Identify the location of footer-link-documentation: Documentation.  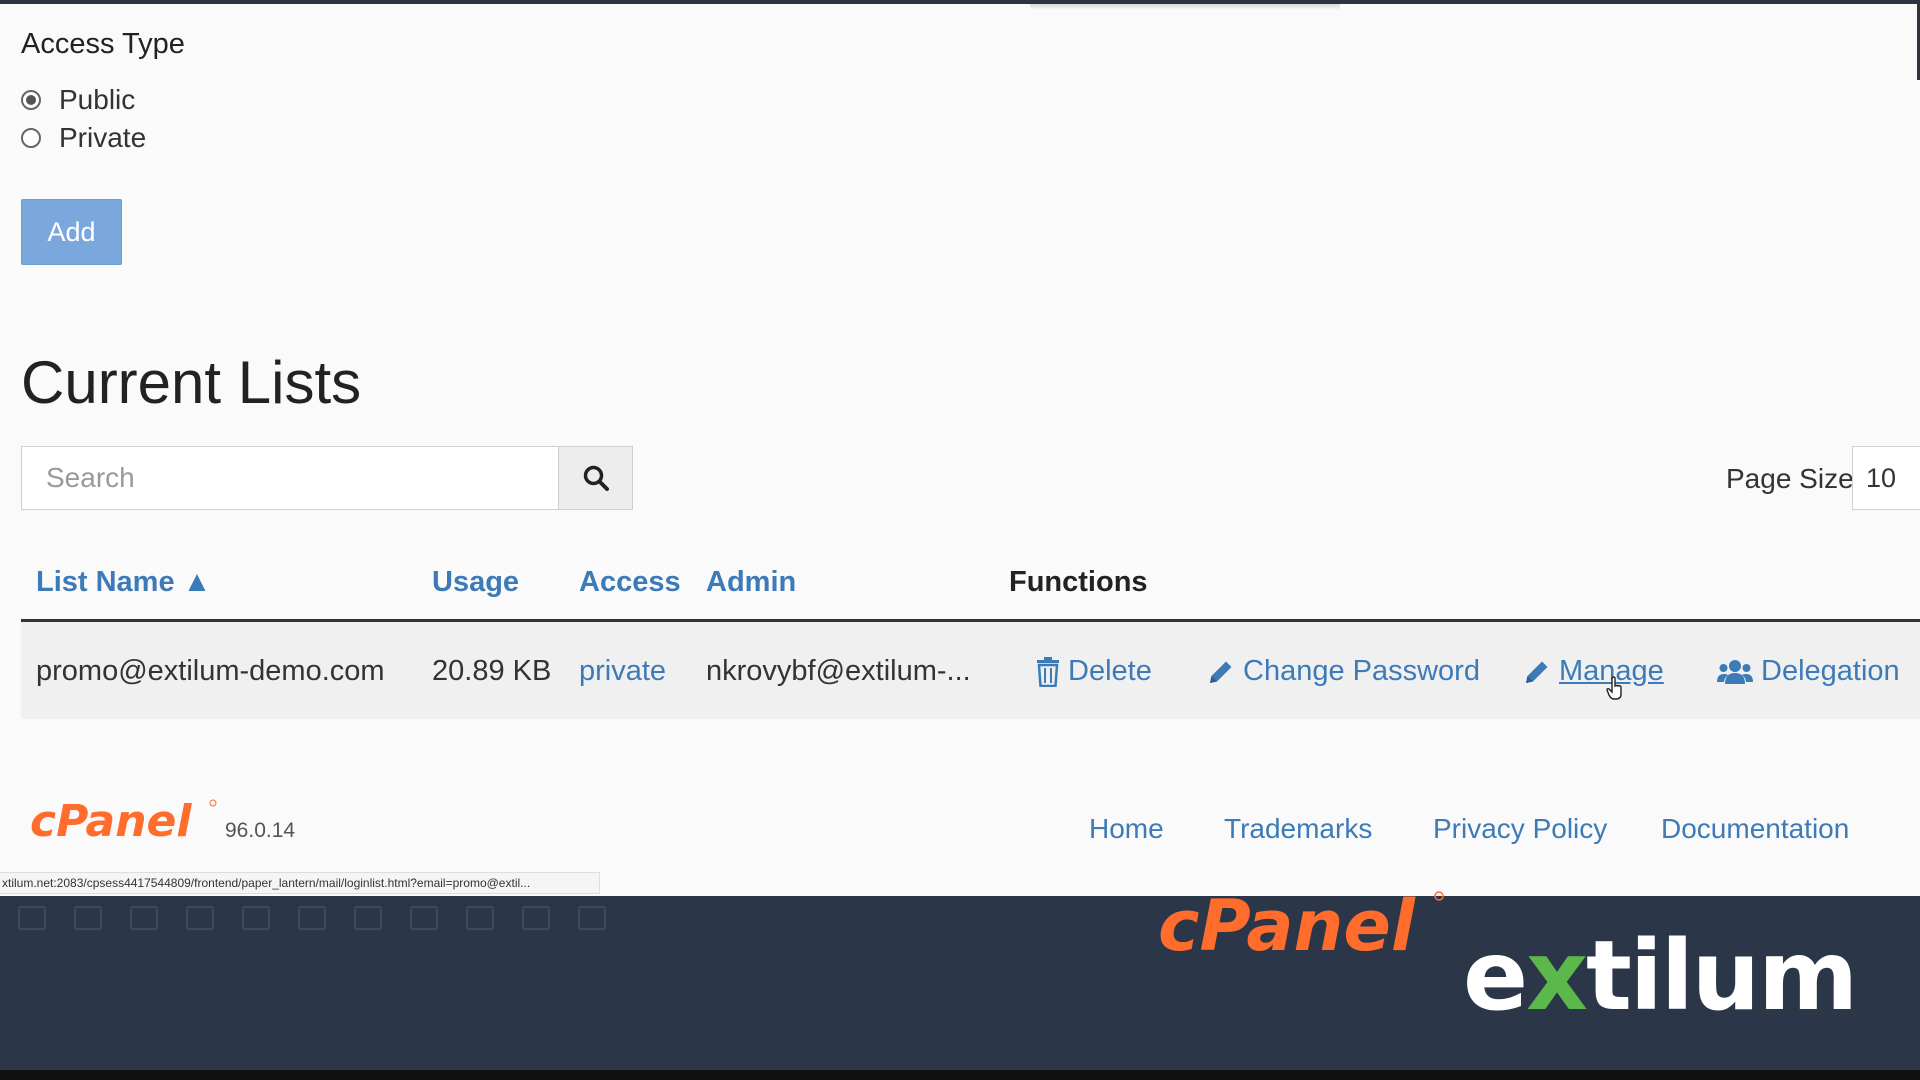
(1755, 829).